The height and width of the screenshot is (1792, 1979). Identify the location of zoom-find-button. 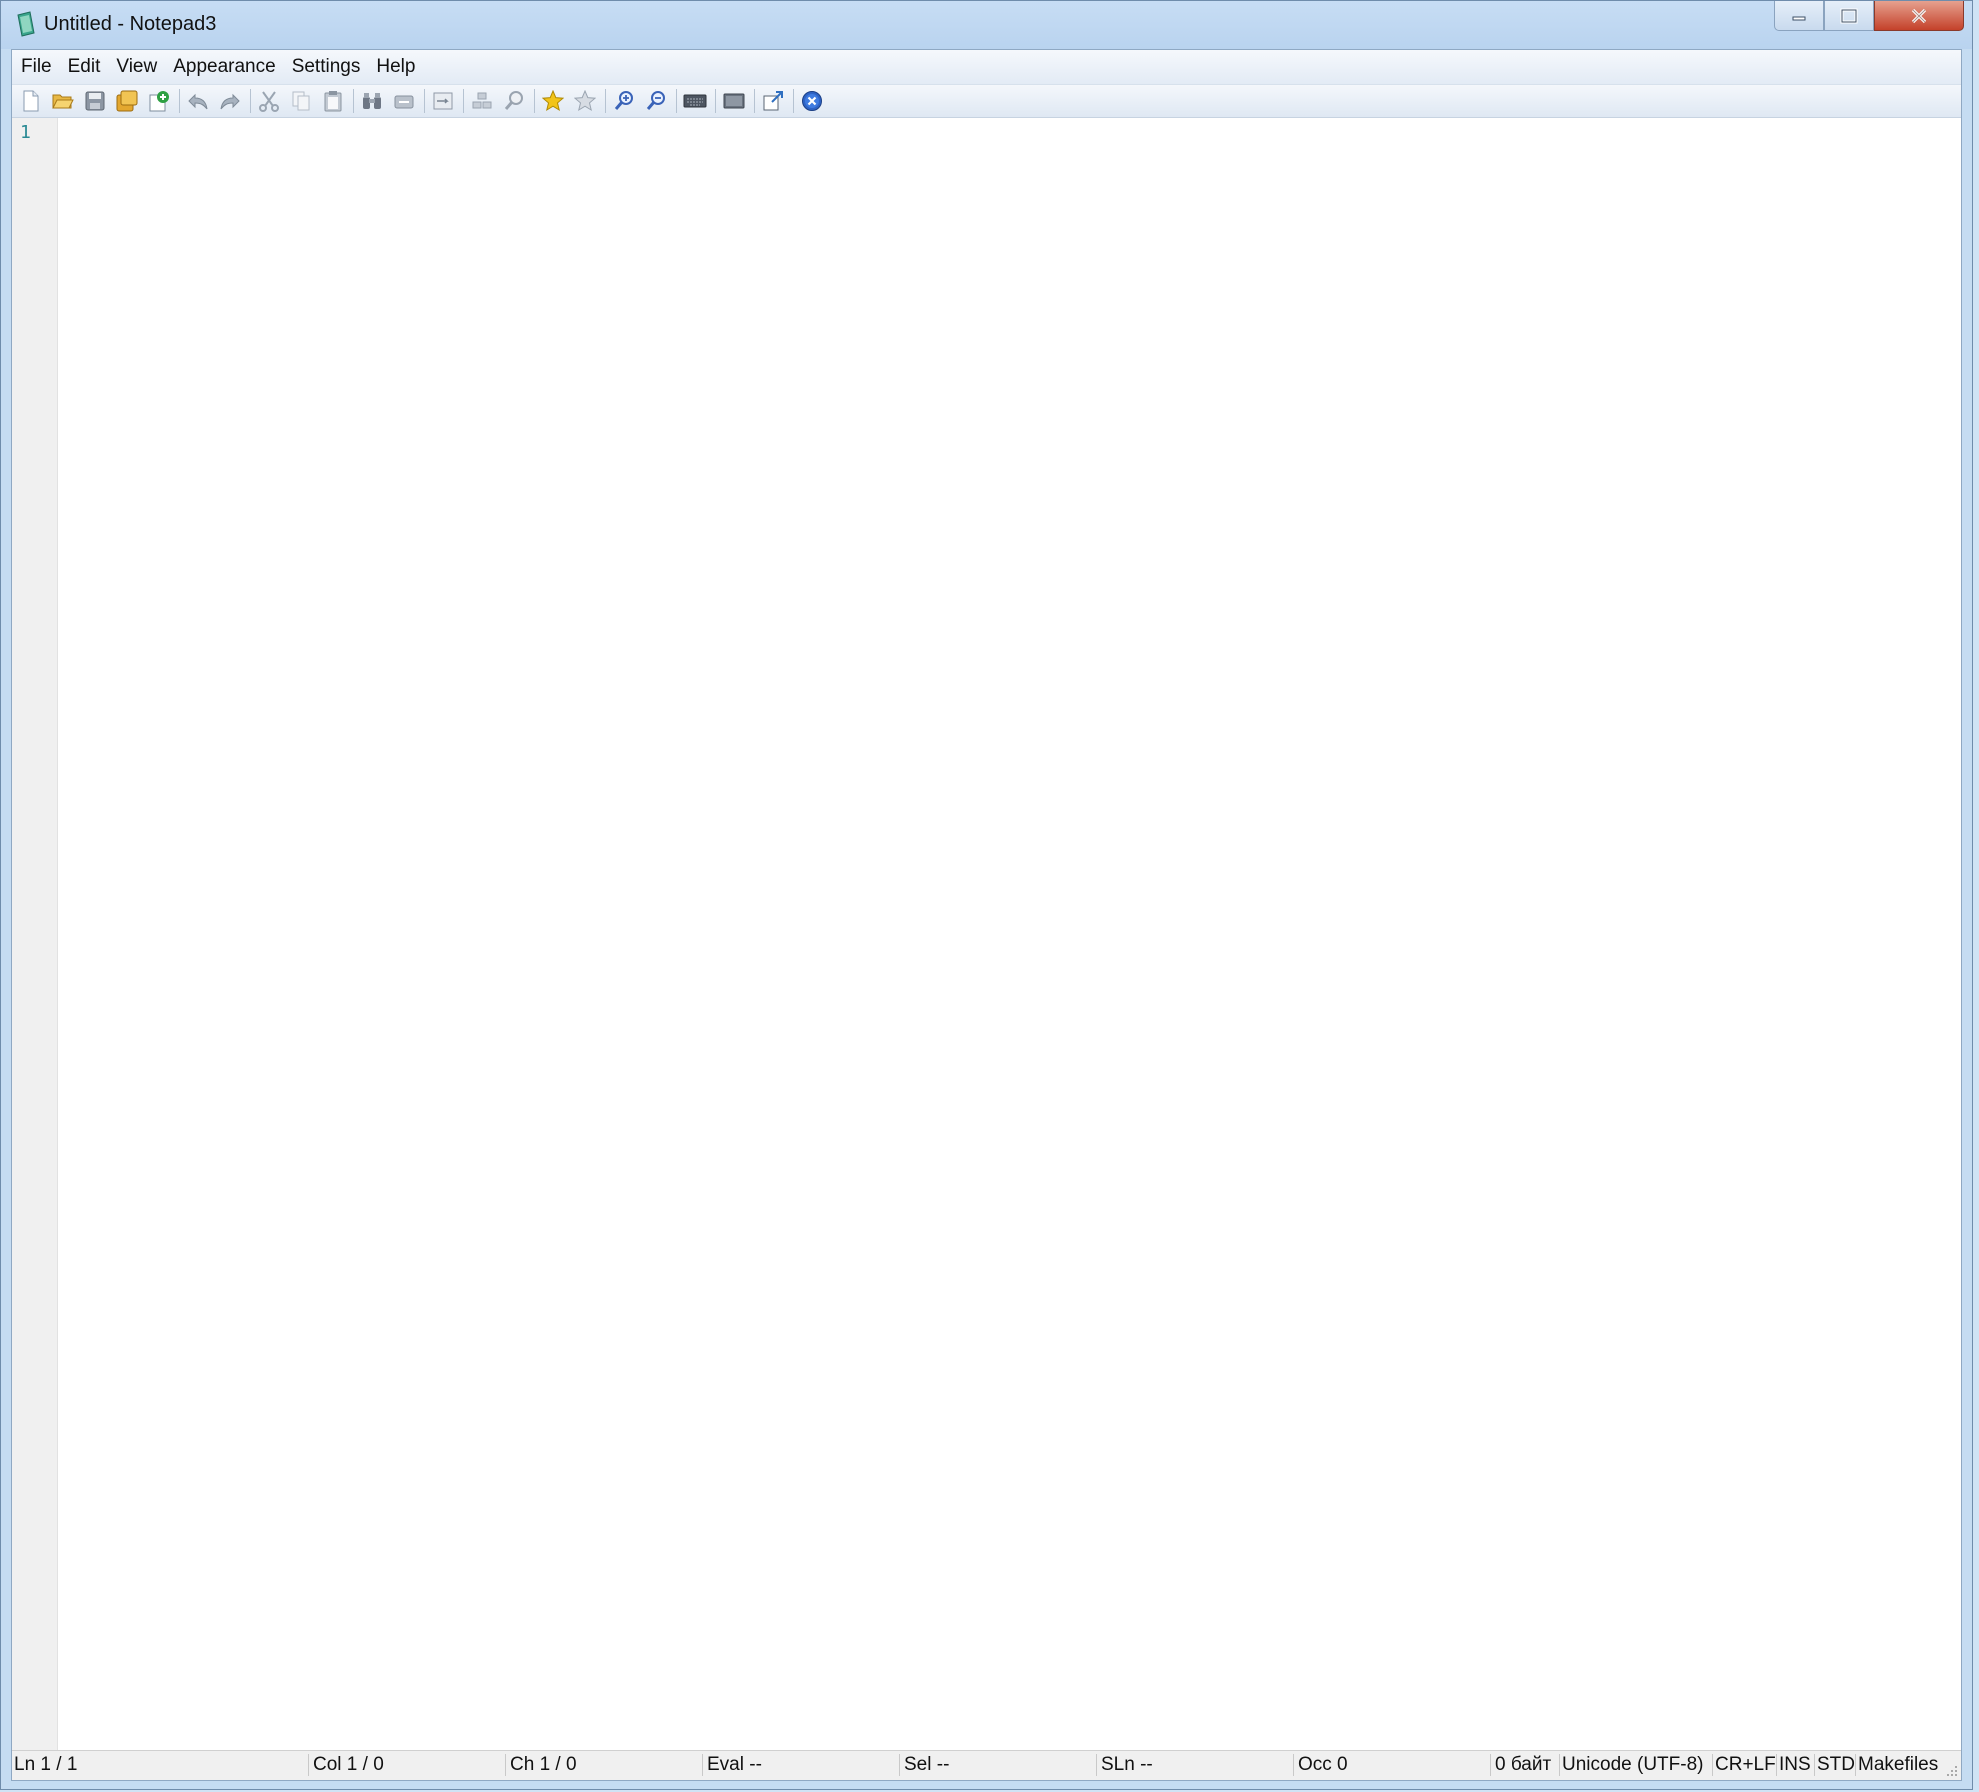
(482, 101).